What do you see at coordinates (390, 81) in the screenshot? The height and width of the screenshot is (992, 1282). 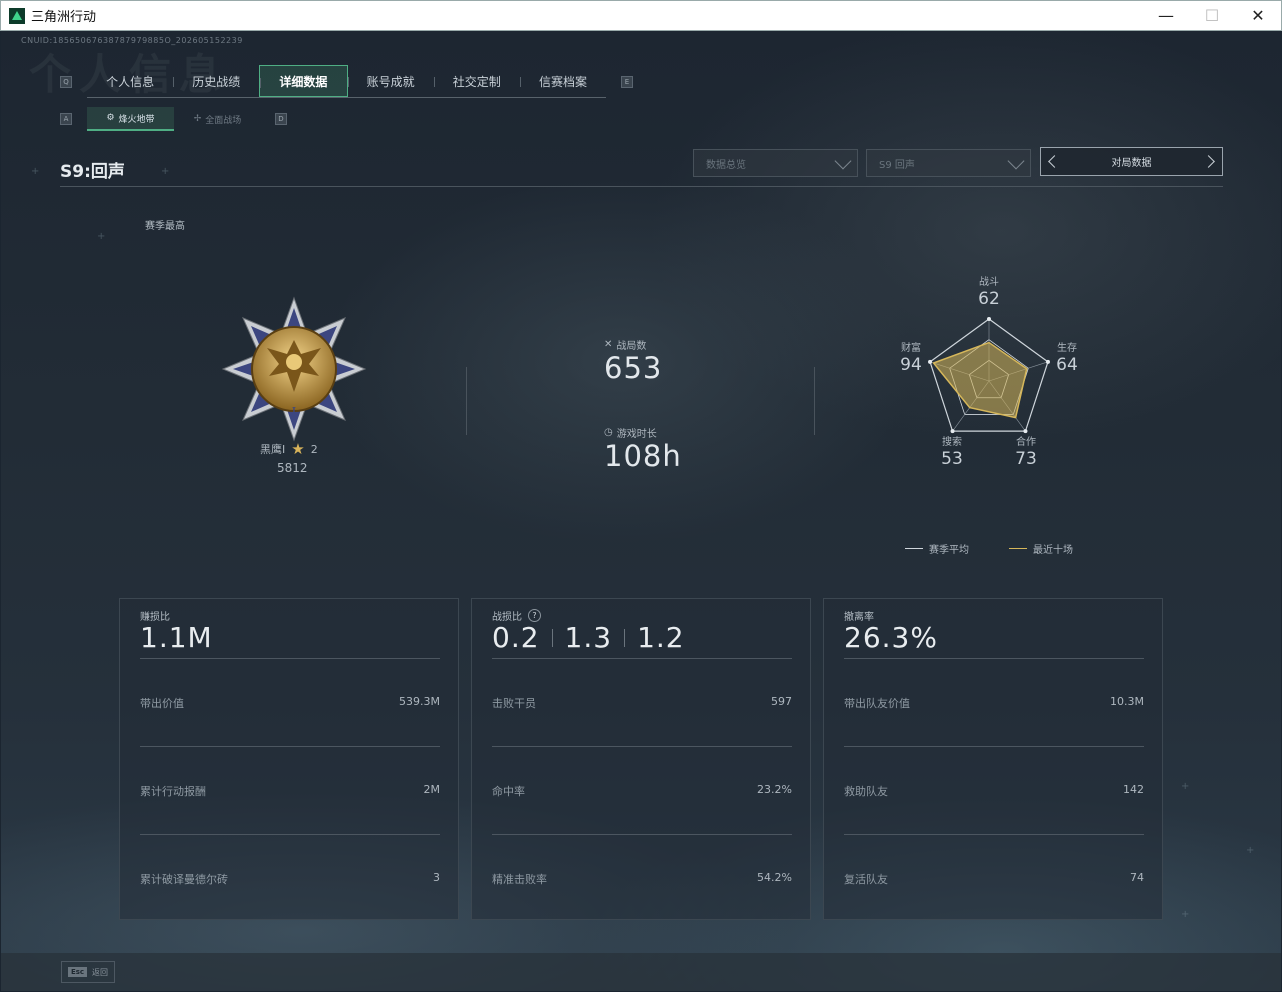 I see `tab-achievements: 账号成就` at bounding box center [390, 81].